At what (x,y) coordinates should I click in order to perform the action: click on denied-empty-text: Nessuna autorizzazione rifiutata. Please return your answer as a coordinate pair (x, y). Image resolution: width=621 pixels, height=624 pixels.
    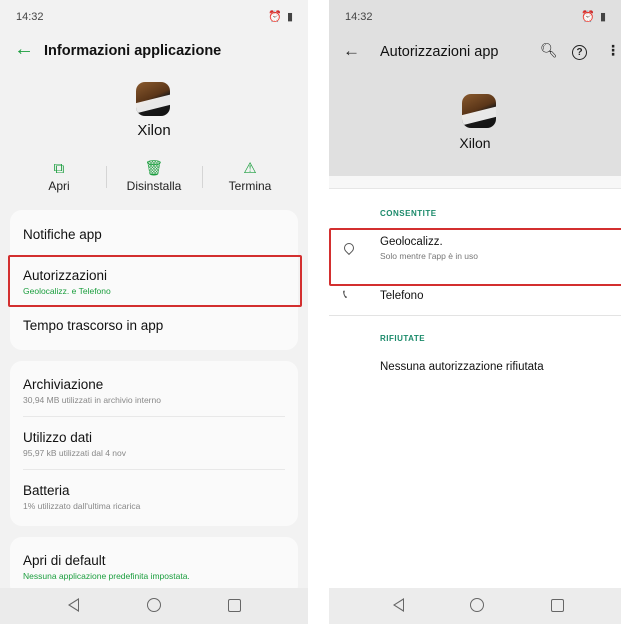
    Looking at the image, I should click on (462, 367).